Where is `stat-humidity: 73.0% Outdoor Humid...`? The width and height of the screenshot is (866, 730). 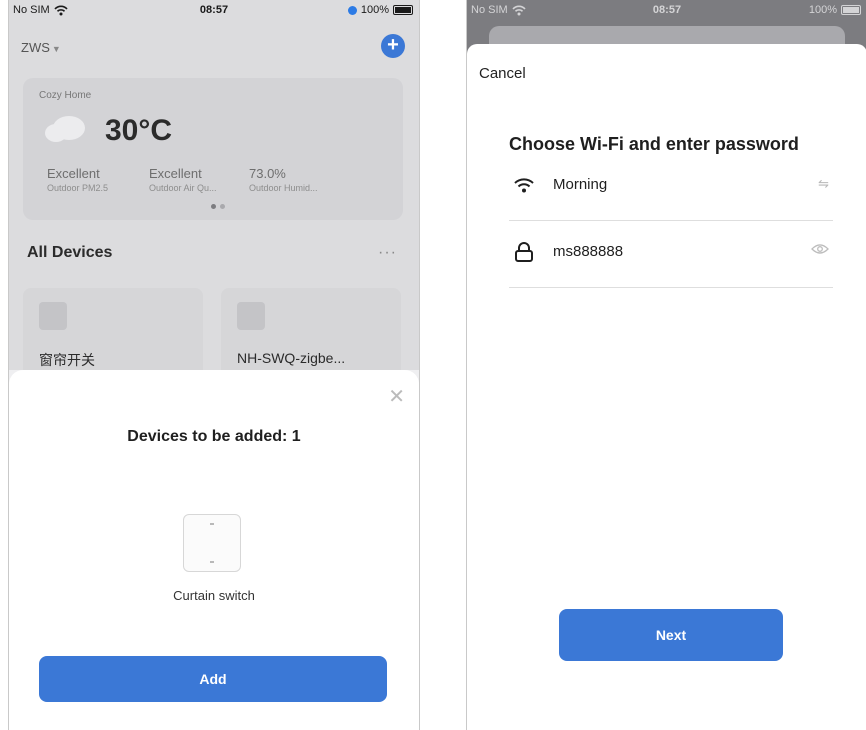 stat-humidity: 73.0% Outdoor Humid... is located at coordinates (283, 179).